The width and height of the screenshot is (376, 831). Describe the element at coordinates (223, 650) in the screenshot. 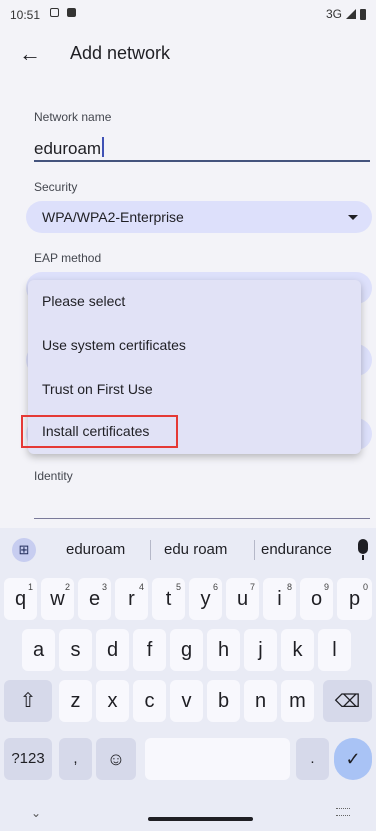

I see `key-h: h` at that location.